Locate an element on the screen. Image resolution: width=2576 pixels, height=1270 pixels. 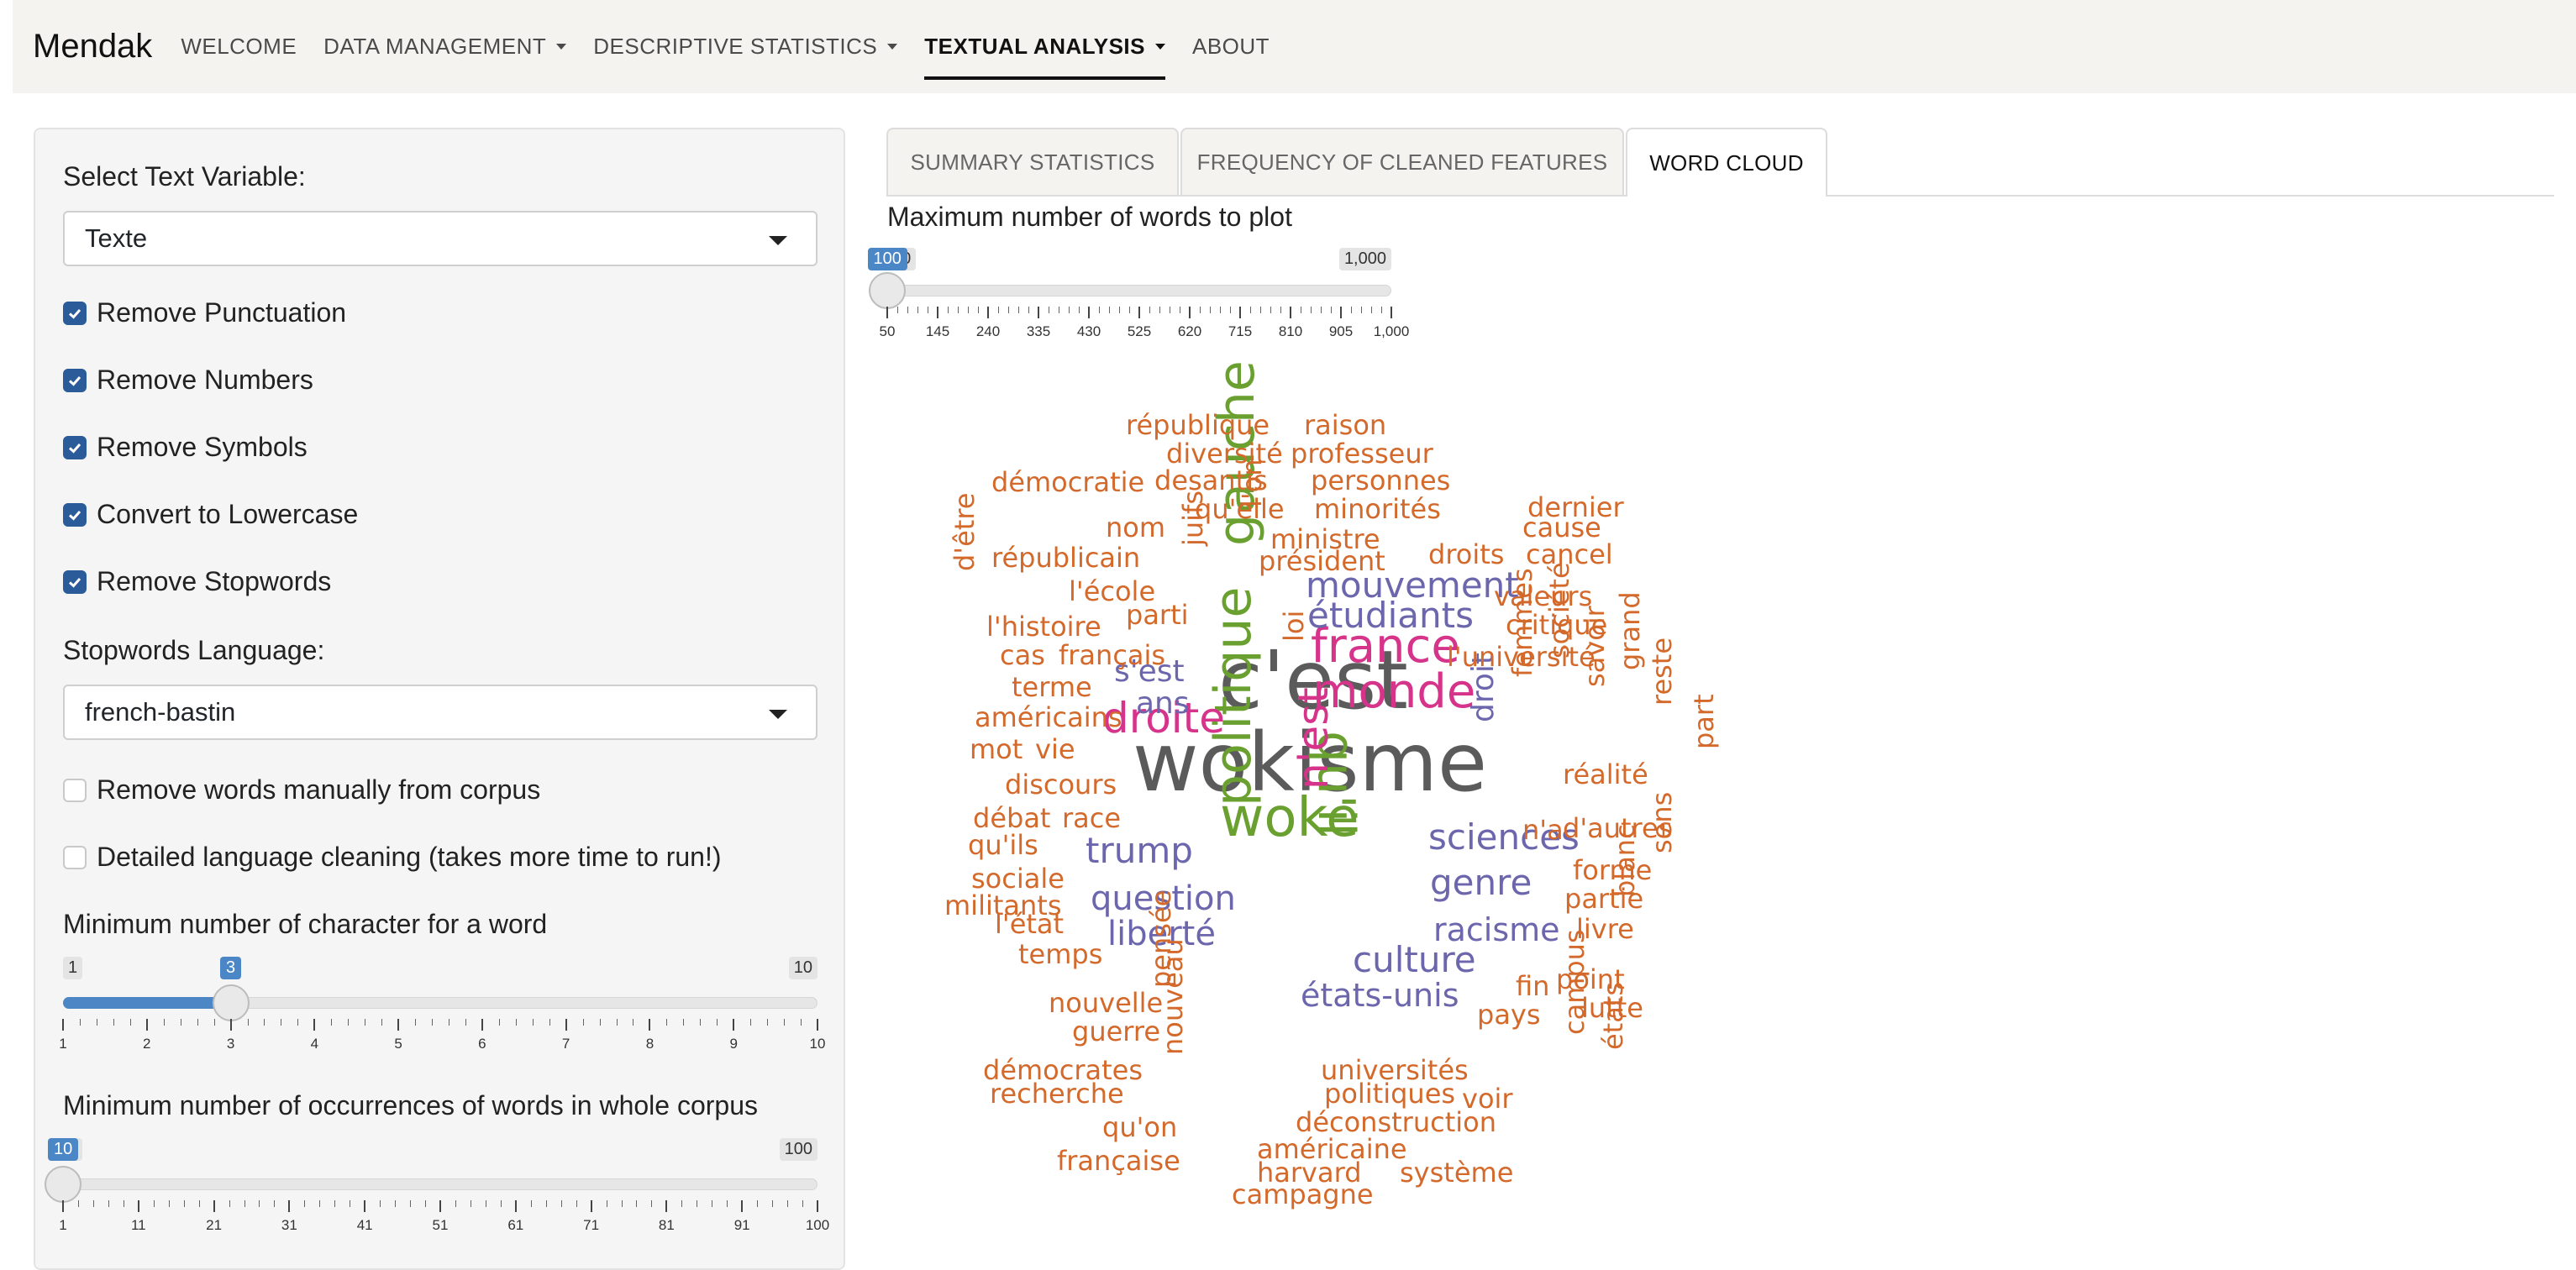
tab-label: WORD CLOUD is located at coordinates (1726, 163).